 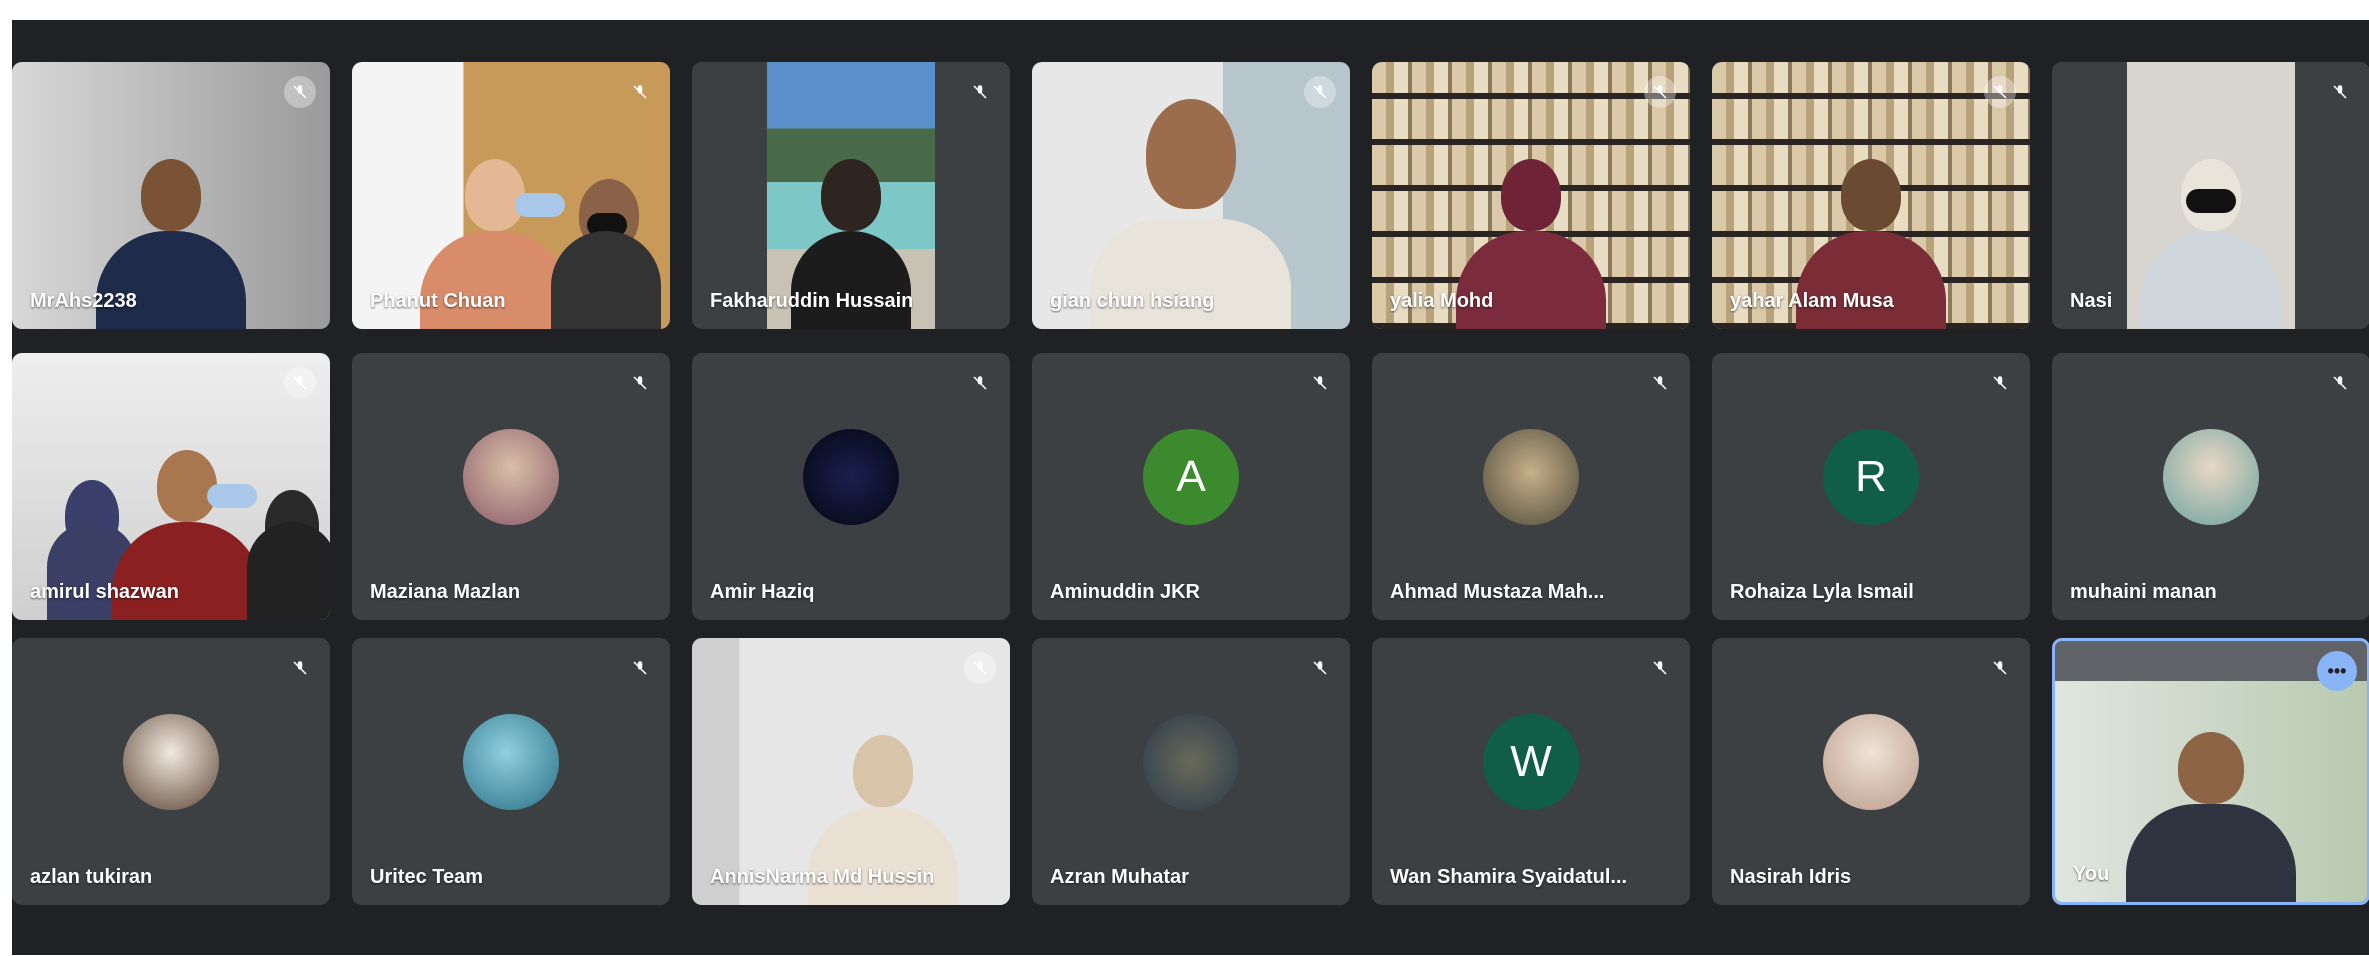 What do you see at coordinates (762, 592) in the screenshot?
I see `participant-name: Amir Haziq` at bounding box center [762, 592].